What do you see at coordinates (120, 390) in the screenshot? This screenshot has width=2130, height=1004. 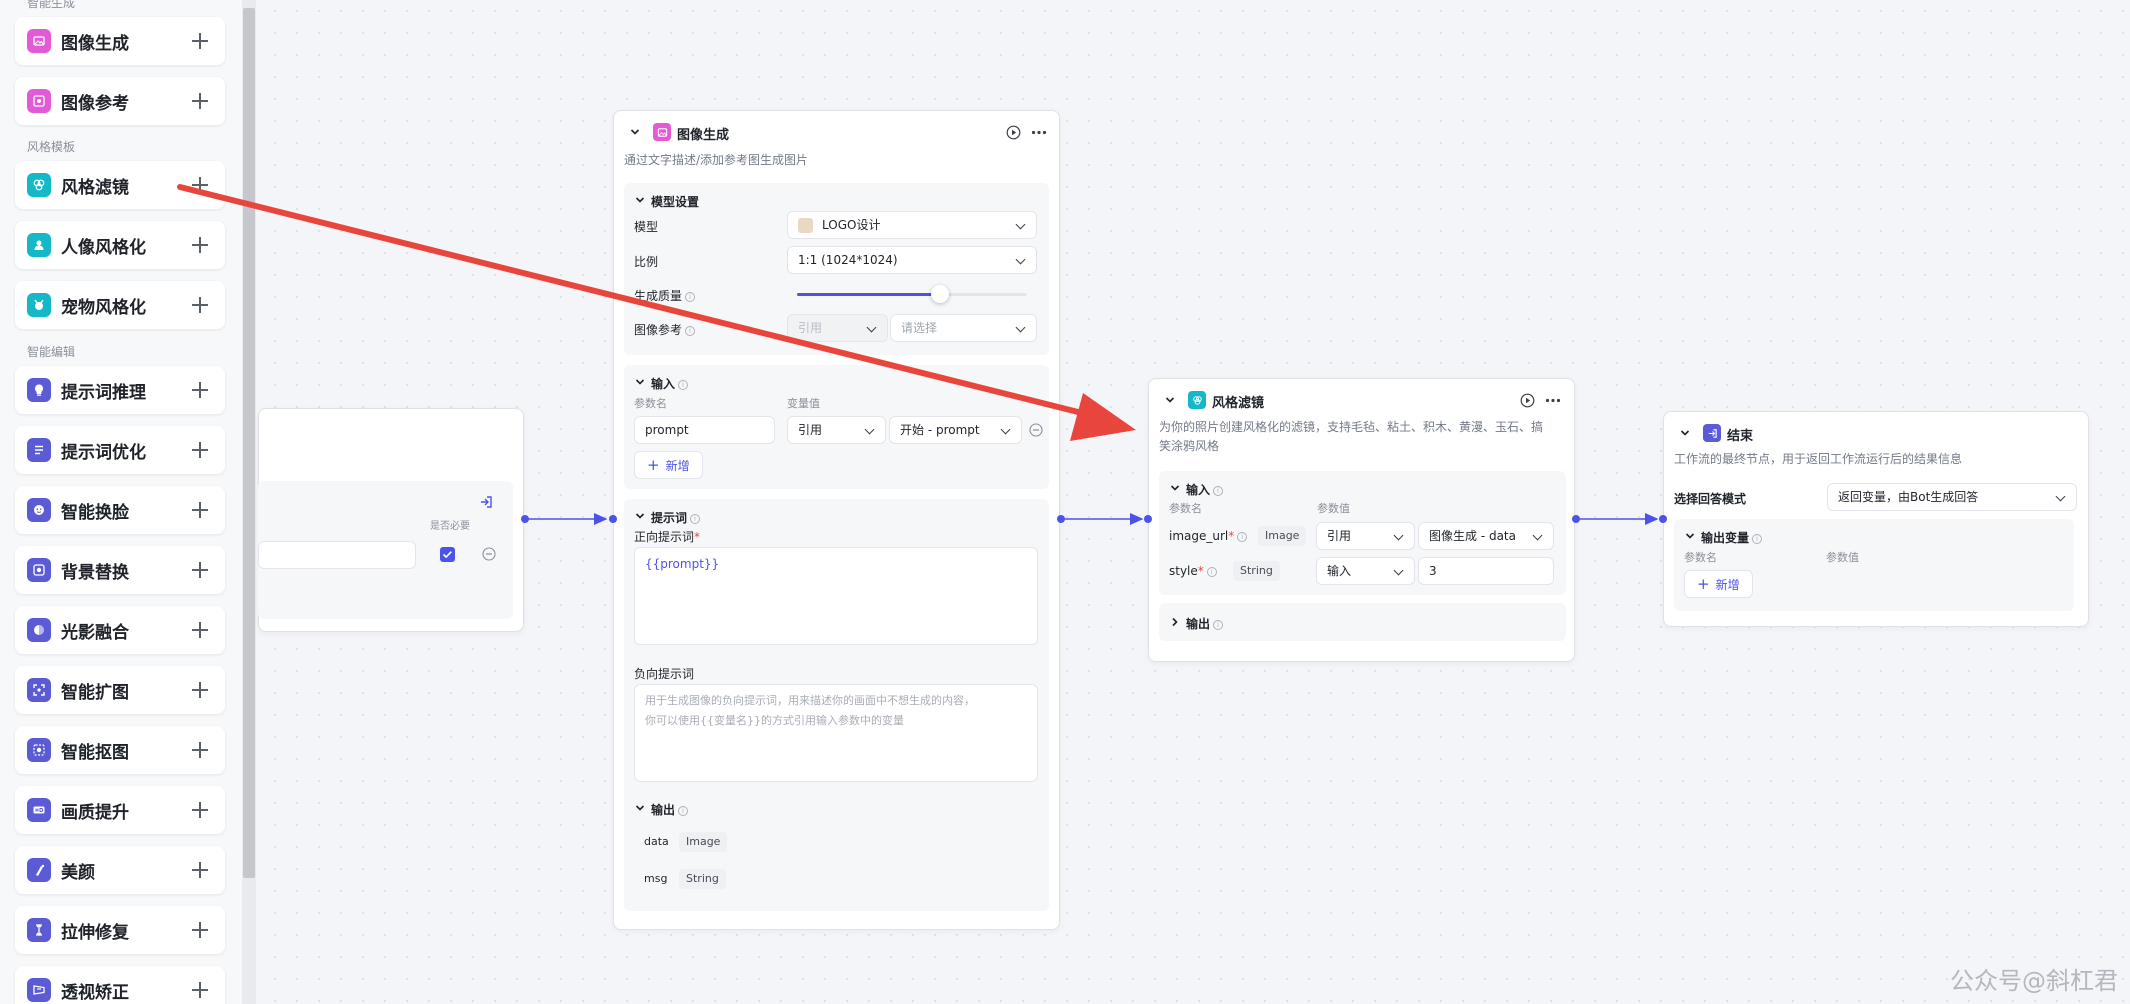 I see `sidebar-item: 提示词推理` at bounding box center [120, 390].